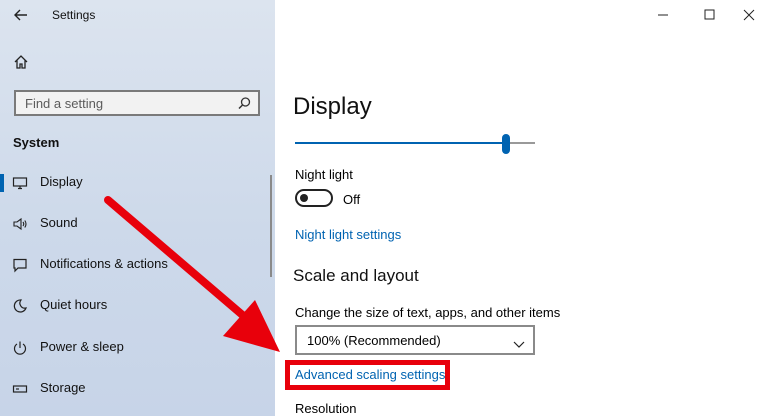  What do you see at coordinates (59, 222) in the screenshot?
I see `sidebar-item-label: Sound` at bounding box center [59, 222].